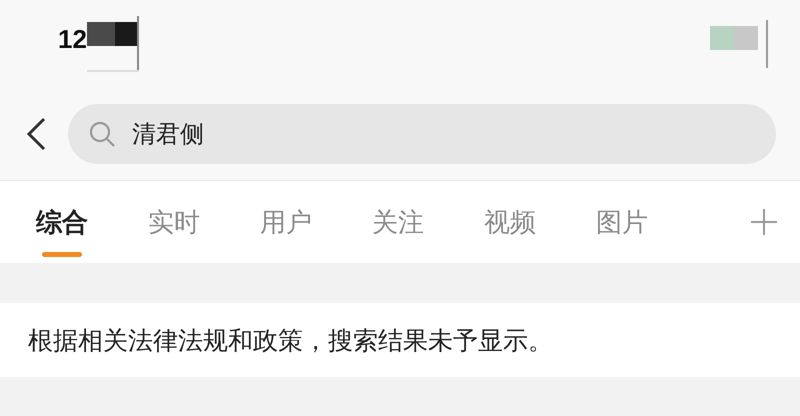  What do you see at coordinates (286, 222) in the screenshot?
I see `tab: 用户` at bounding box center [286, 222].